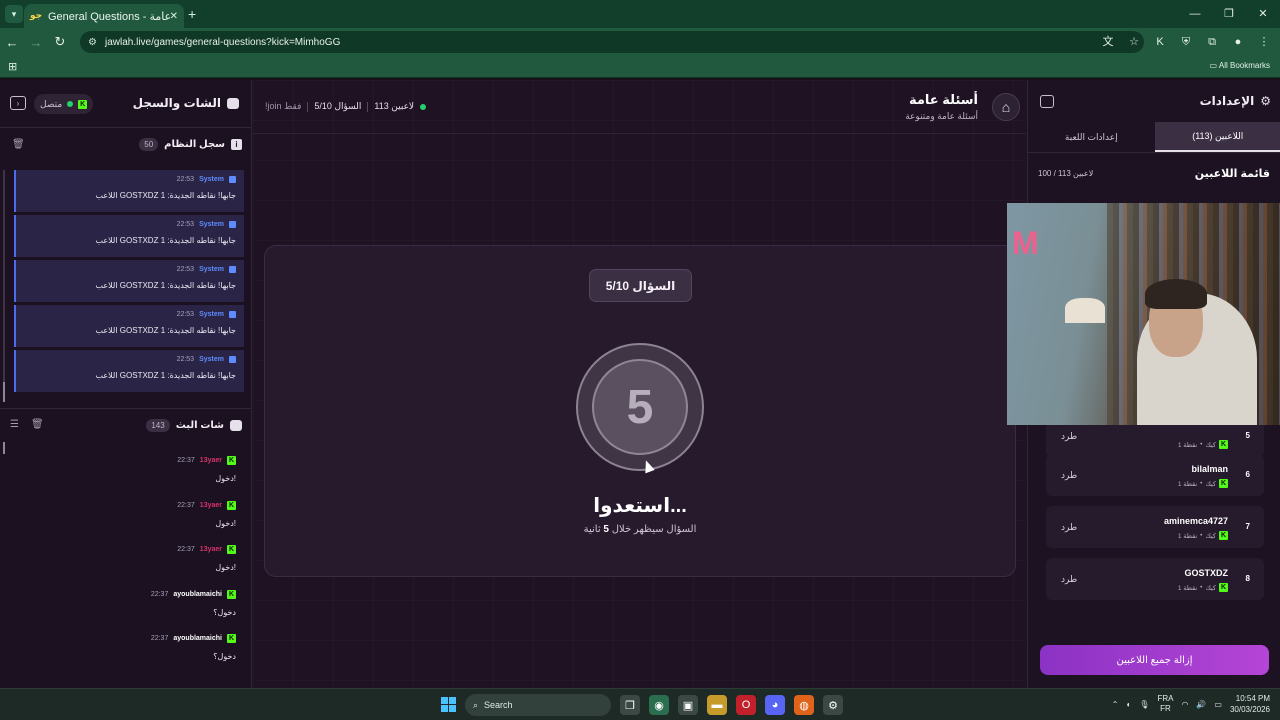 The image size is (1280, 720). What do you see at coordinates (1155, 579) in the screenshot?
I see `player-row: طرد GOSTXDZ 1 نقطة • كيك K 8` at bounding box center [1155, 579].